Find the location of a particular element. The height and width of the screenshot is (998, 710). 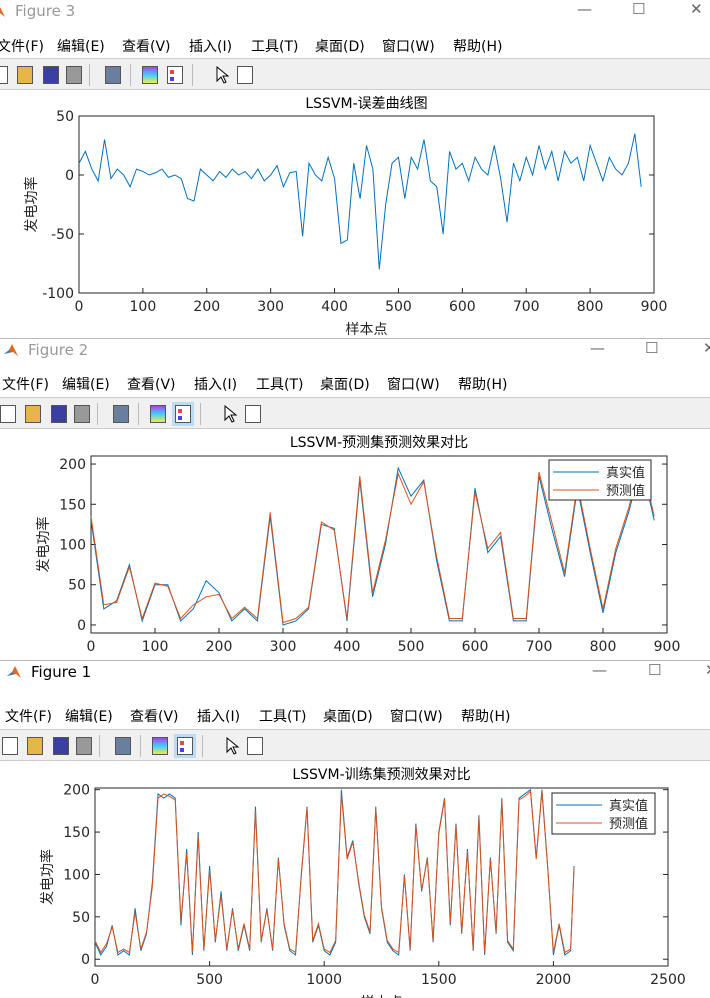

title-bar: Figure 2 — ☐ ✕ is located at coordinates (355, 351).